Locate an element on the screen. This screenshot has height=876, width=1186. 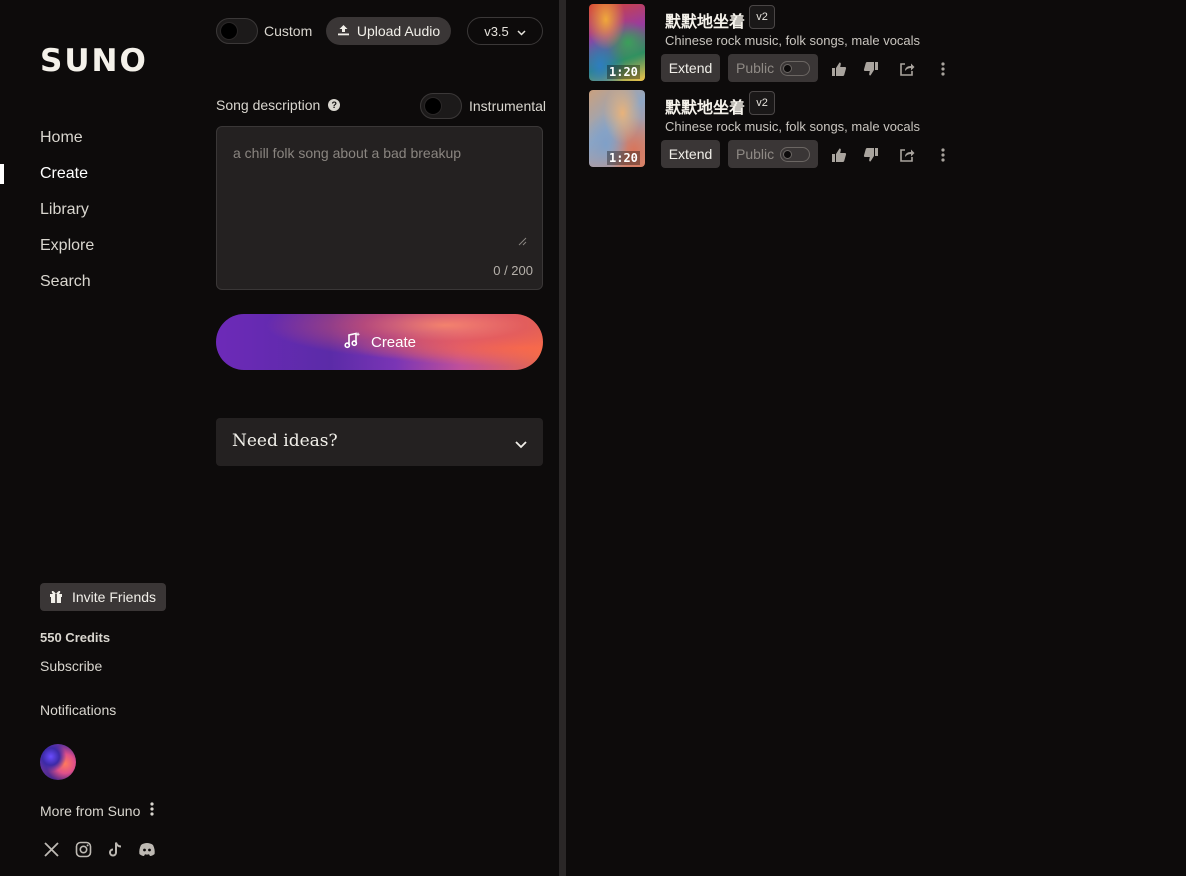
model-version-value: v3.5 is located at coordinates (496, 31).